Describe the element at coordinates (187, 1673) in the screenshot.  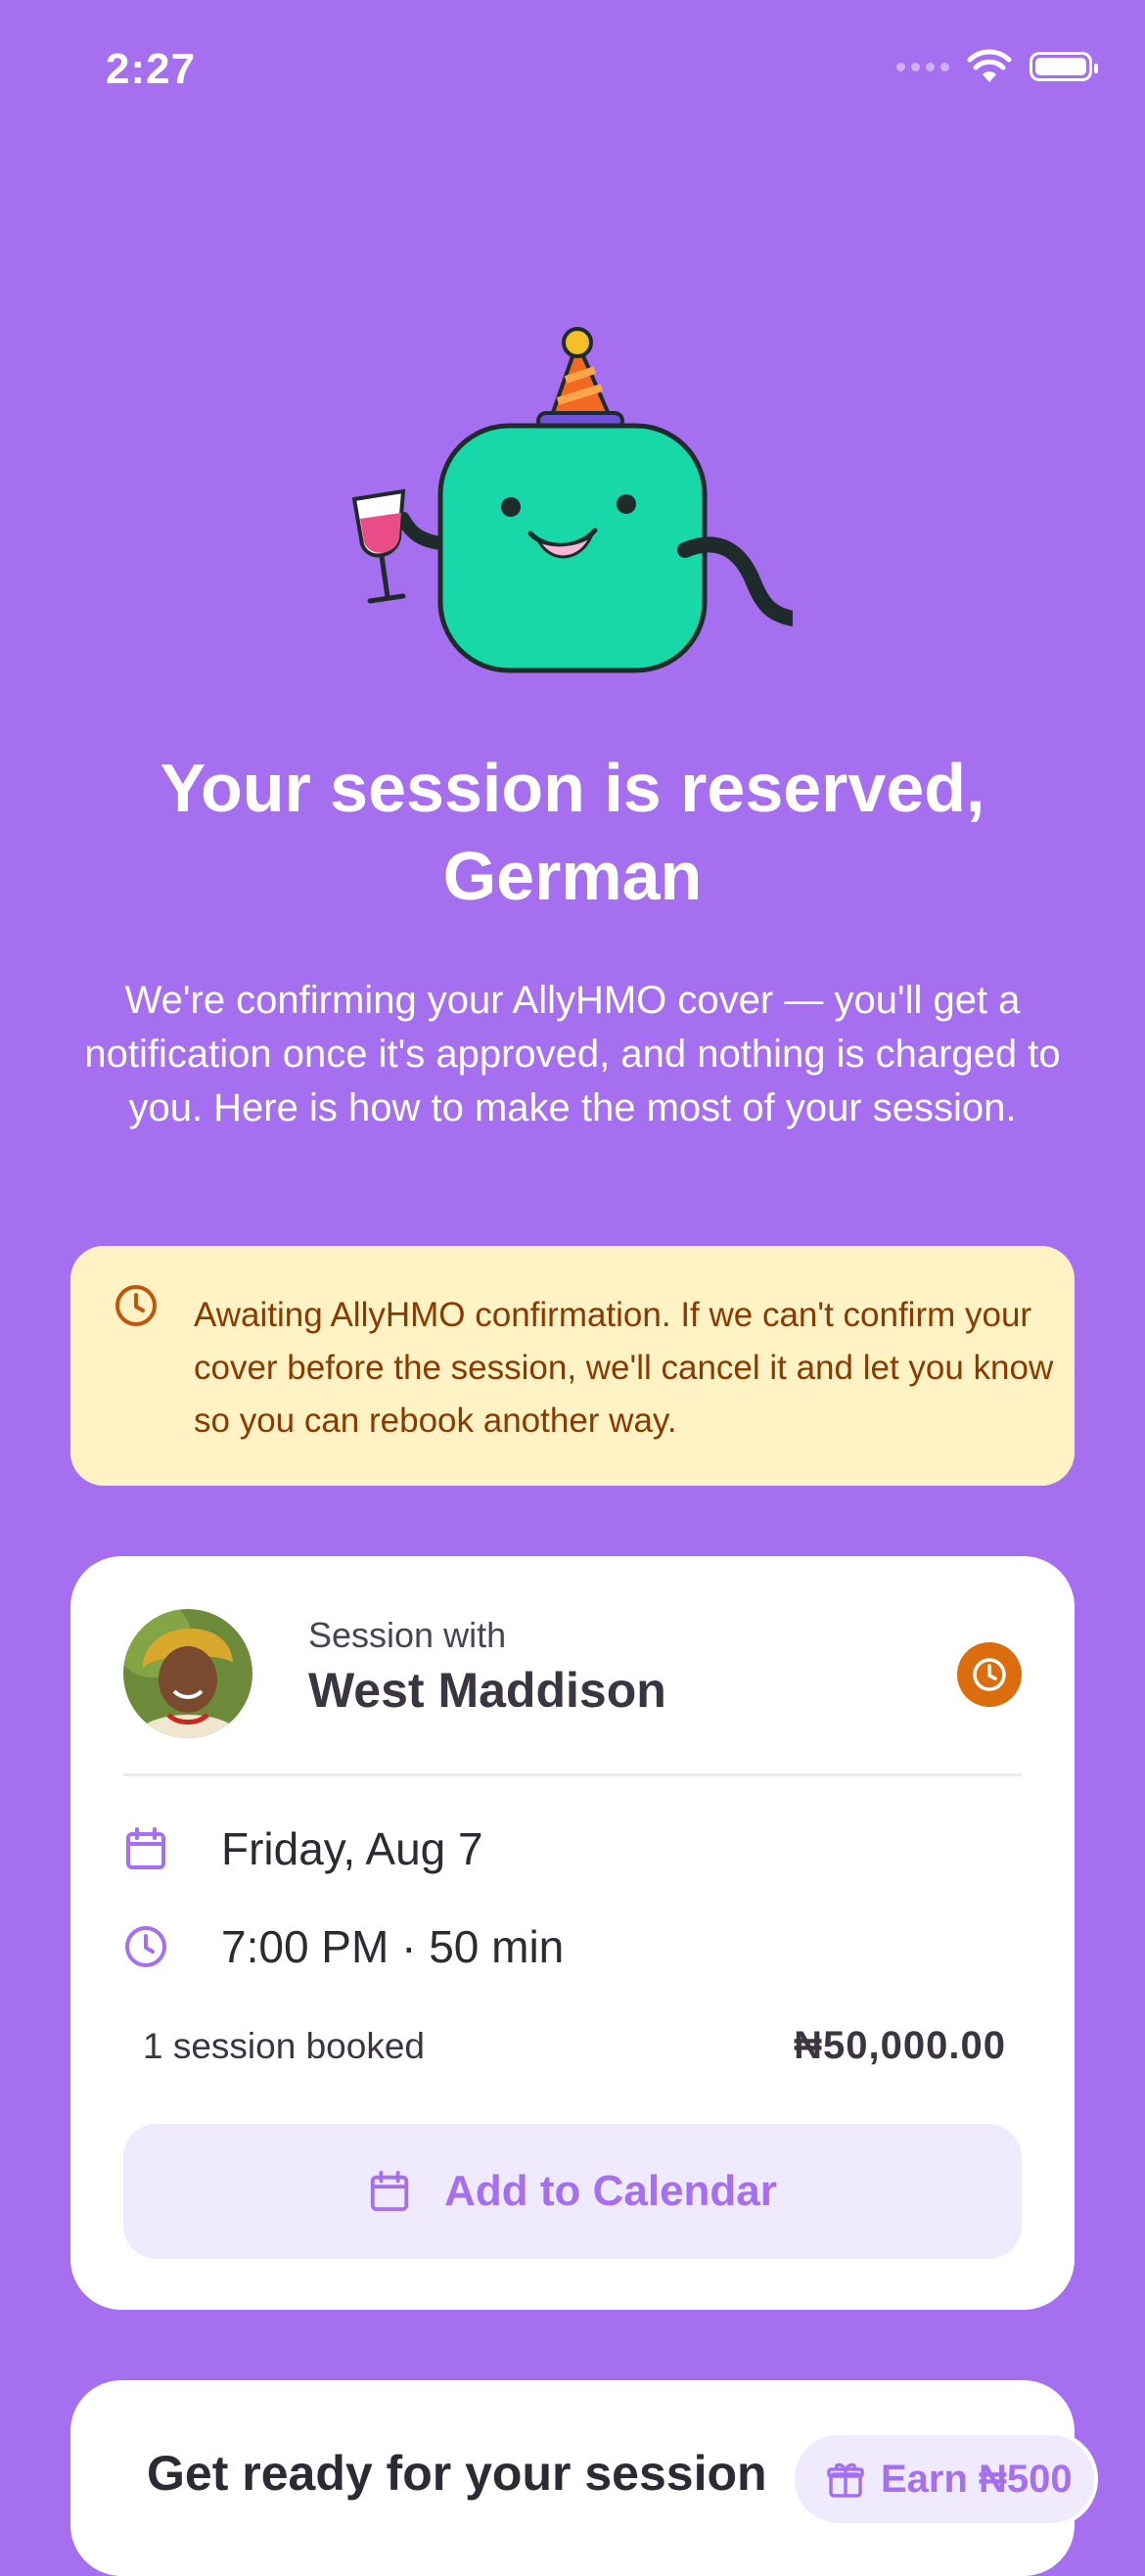
I see `therapist-avatar` at that location.